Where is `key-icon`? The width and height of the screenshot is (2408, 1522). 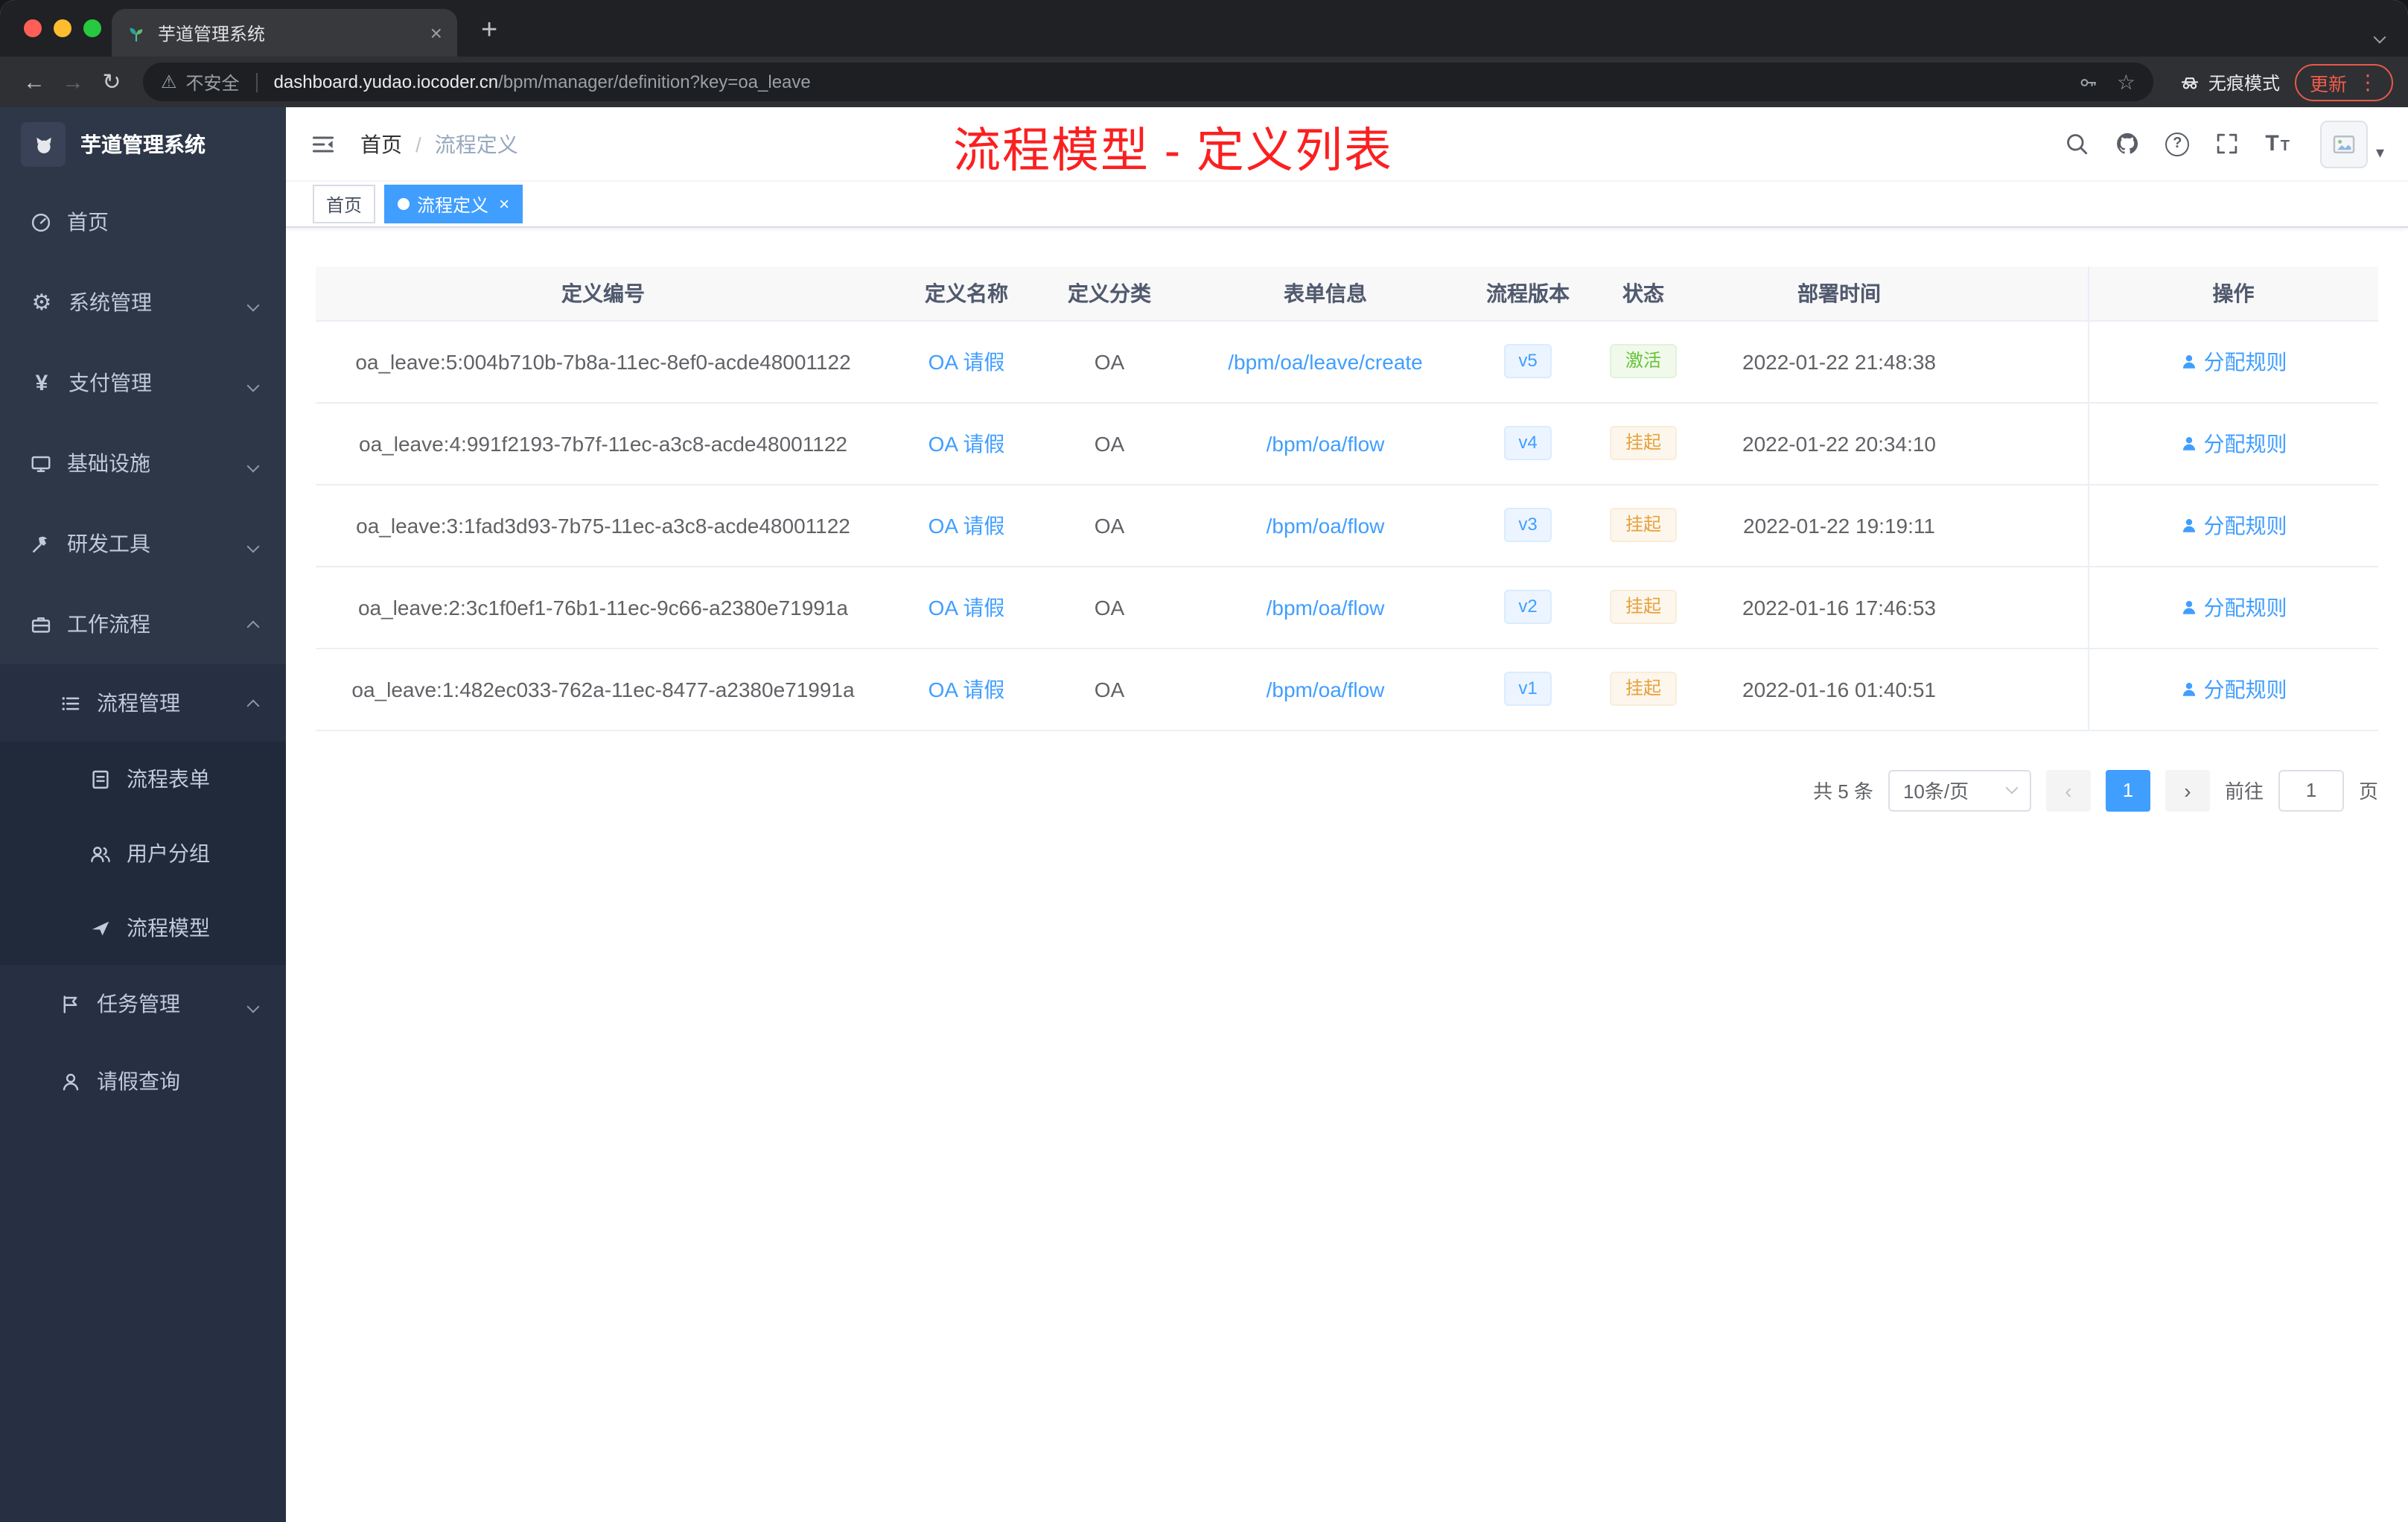
key-icon is located at coordinates (2089, 82).